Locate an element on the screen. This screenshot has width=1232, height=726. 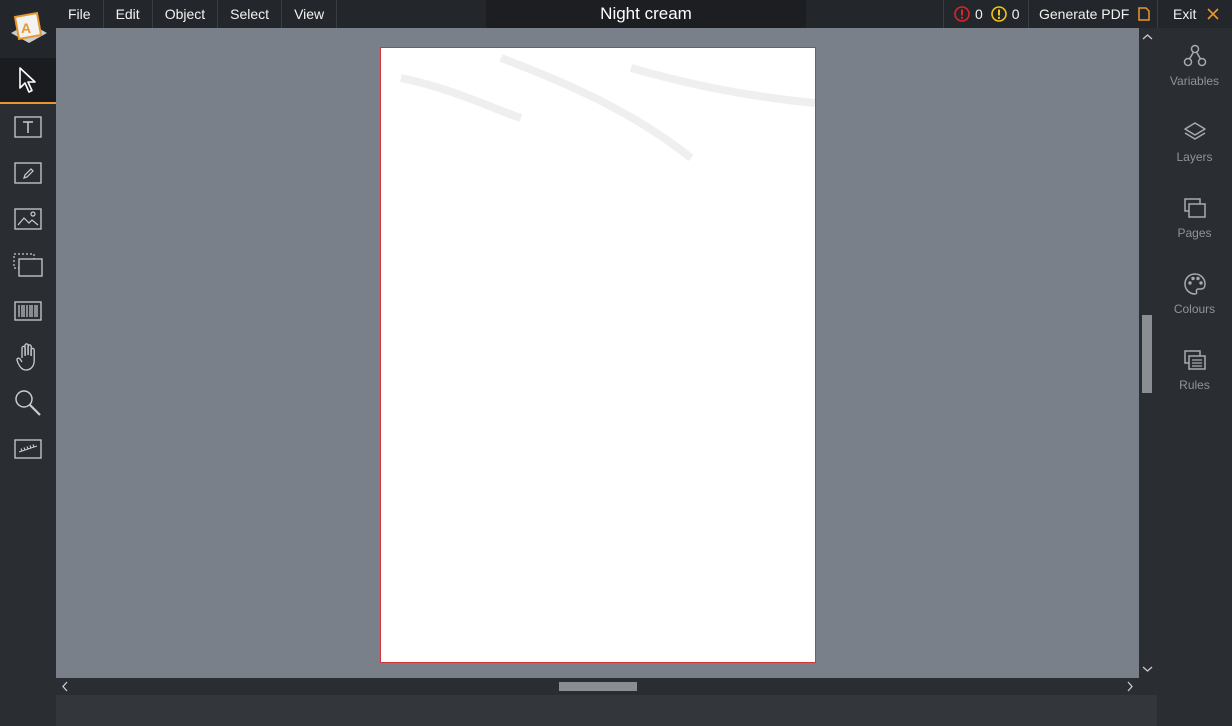
warning-icon is located at coordinates (998, 14).